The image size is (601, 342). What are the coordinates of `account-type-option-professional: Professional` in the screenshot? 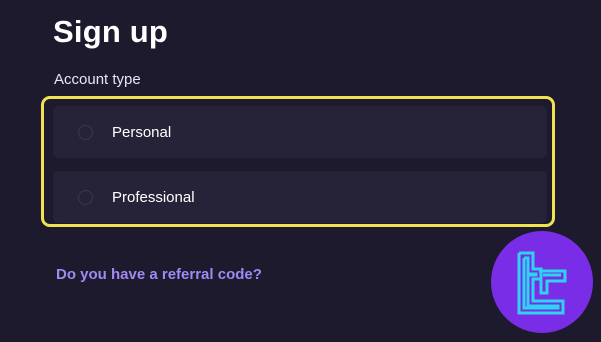 It's located at (300, 197).